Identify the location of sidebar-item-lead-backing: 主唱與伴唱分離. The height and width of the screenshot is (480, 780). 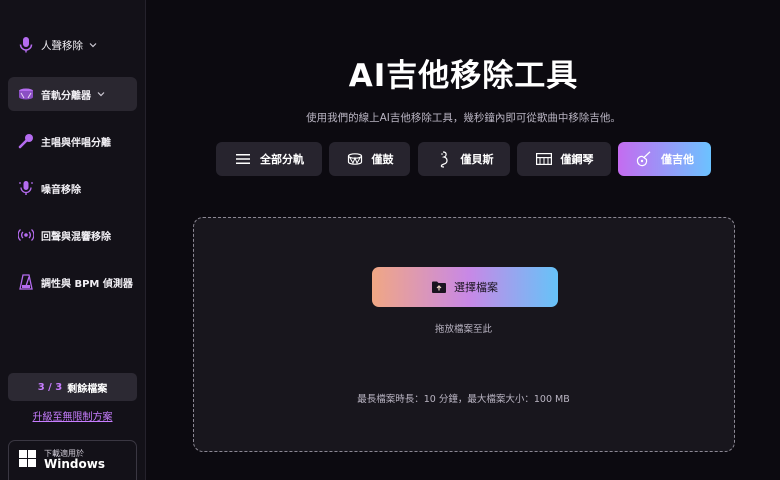
(72, 141).